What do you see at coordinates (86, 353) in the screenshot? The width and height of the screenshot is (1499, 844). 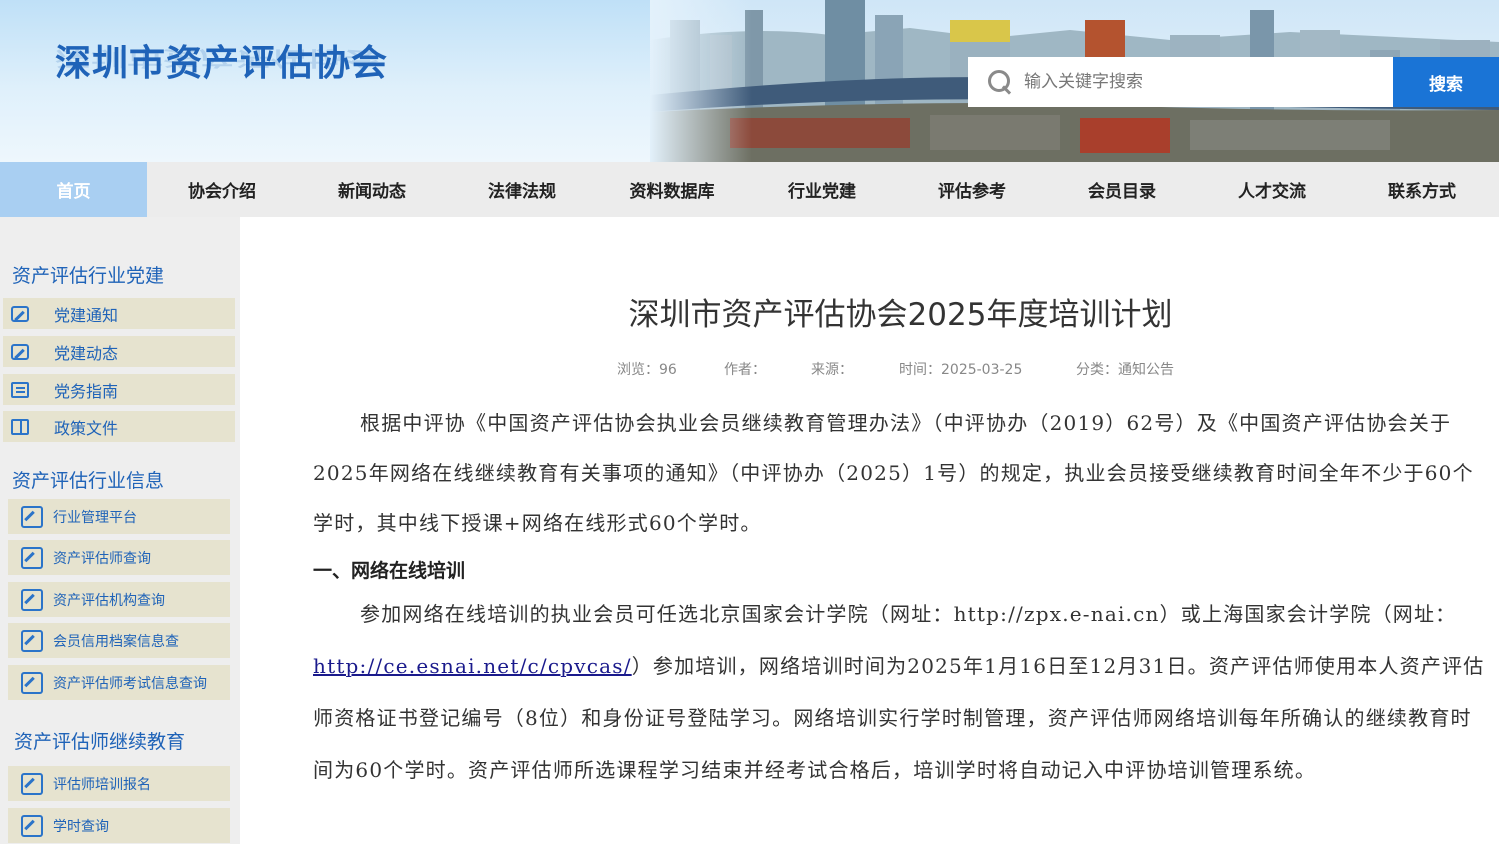 I see `sidebar-item-label: 党建动态` at bounding box center [86, 353].